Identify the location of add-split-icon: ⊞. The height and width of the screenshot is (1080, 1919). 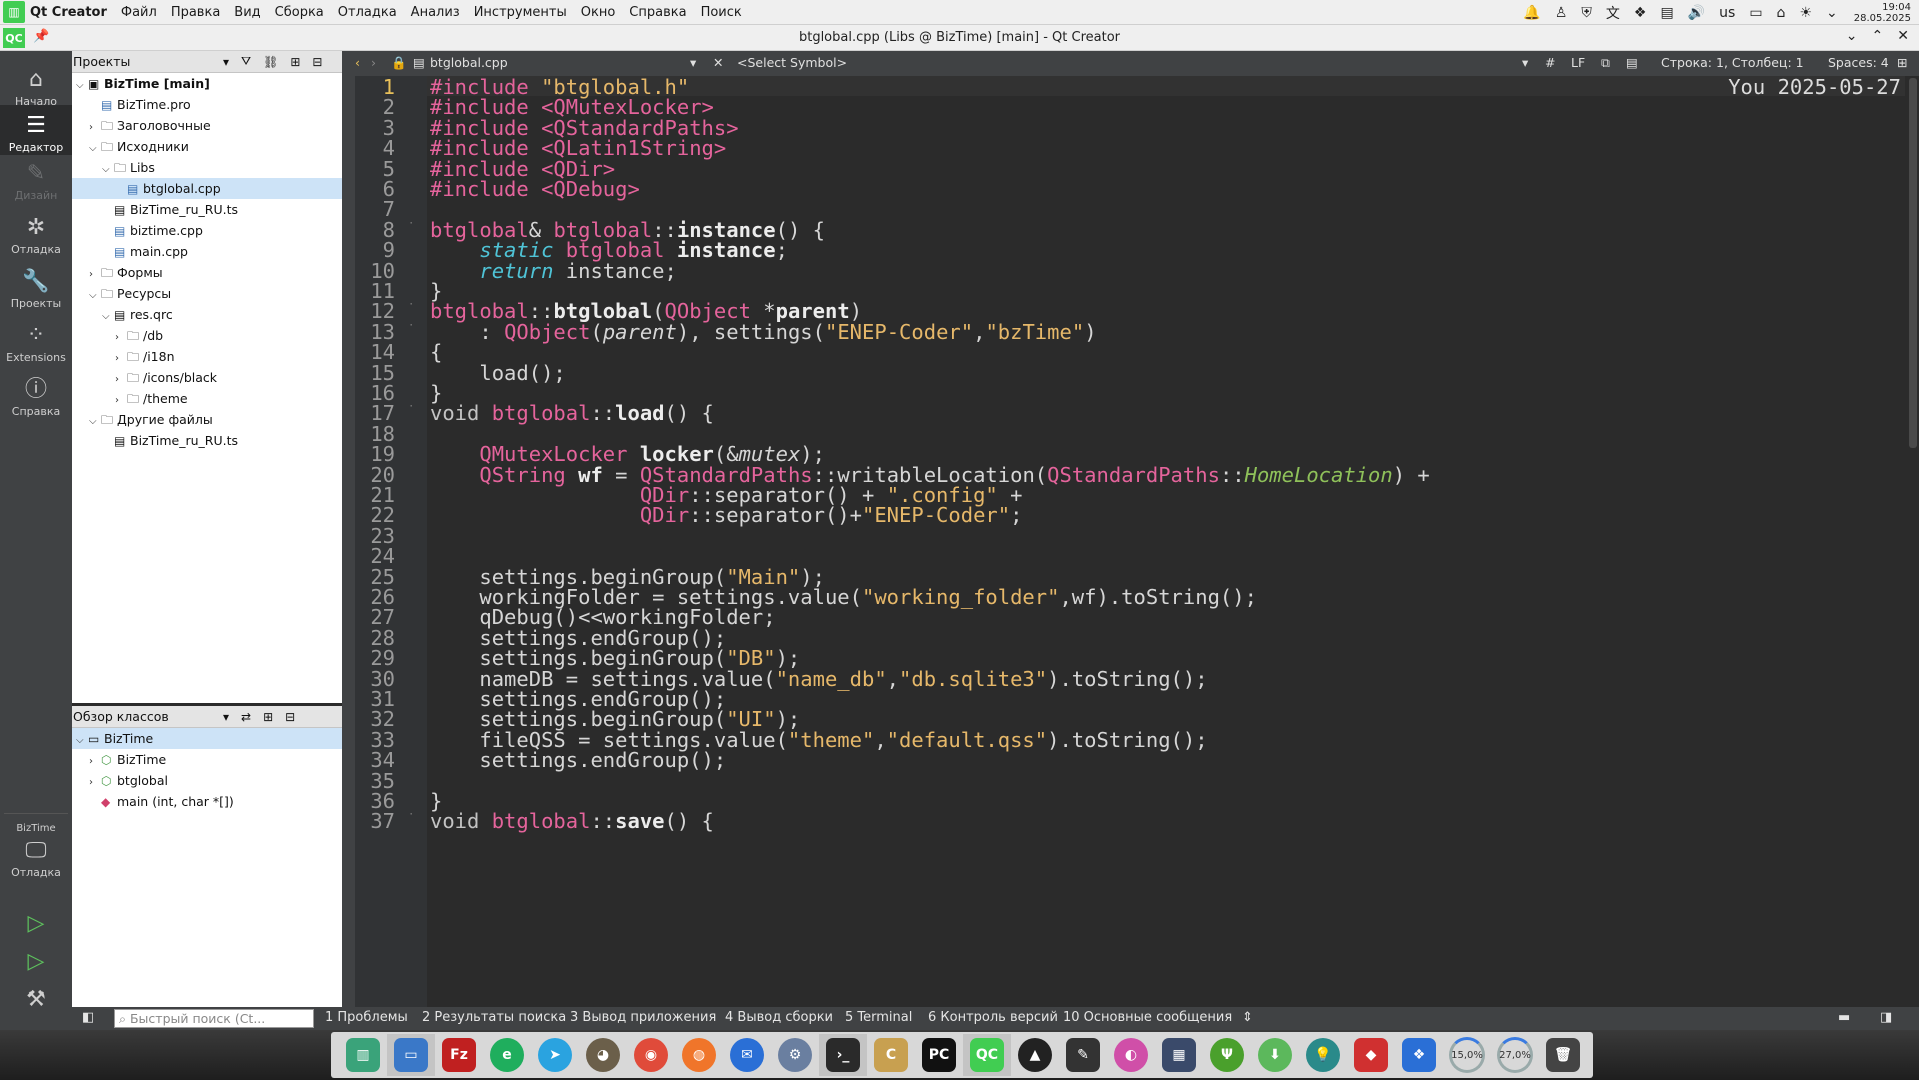
(1902, 62).